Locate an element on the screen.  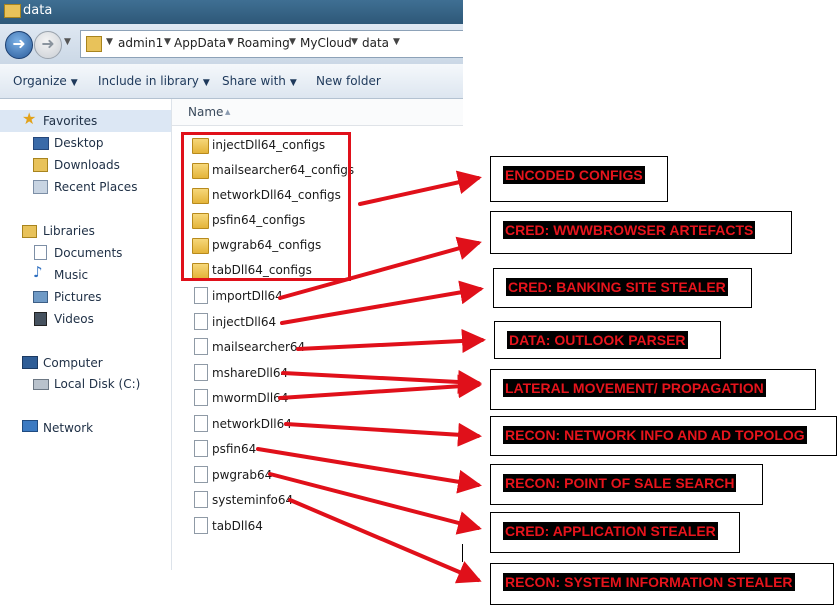
music-icon: ♪ is located at coordinates (38, 272).